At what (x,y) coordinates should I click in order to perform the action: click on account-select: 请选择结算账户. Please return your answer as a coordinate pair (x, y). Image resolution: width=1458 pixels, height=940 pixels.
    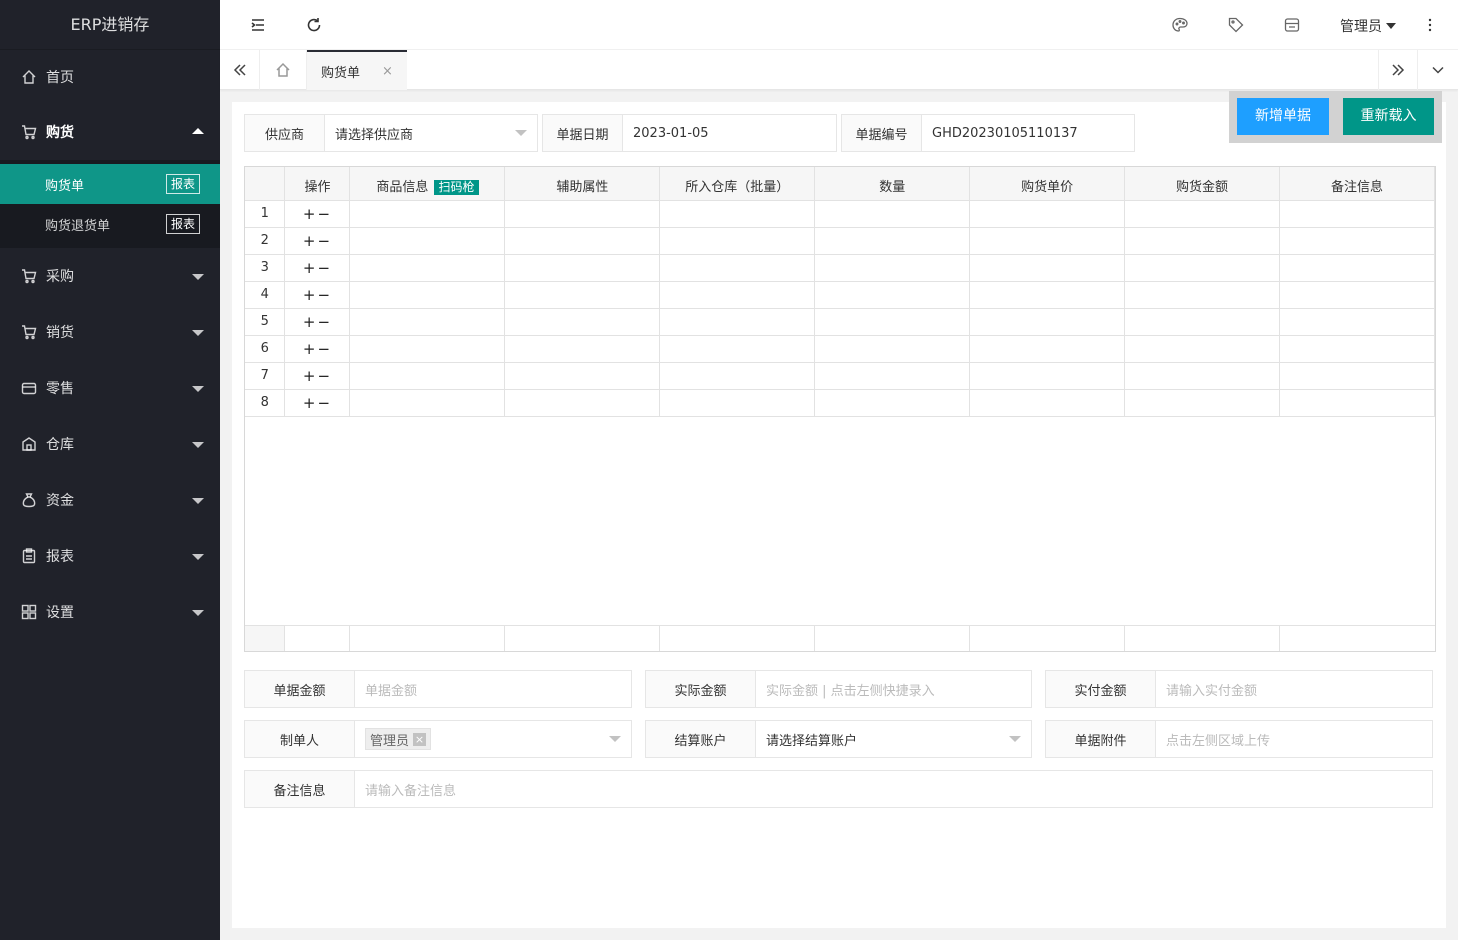
    Looking at the image, I should click on (893, 739).